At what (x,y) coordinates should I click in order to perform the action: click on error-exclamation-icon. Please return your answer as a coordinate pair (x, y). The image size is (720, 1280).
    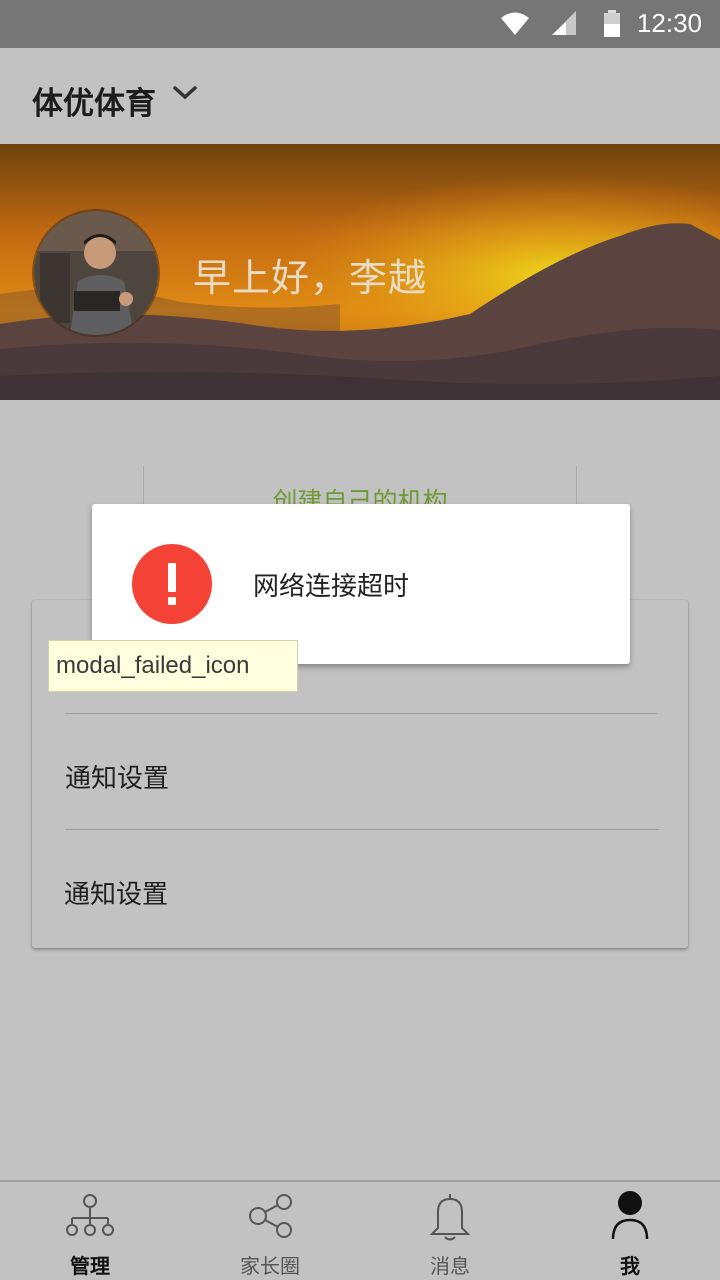
    Looking at the image, I should click on (172, 584).